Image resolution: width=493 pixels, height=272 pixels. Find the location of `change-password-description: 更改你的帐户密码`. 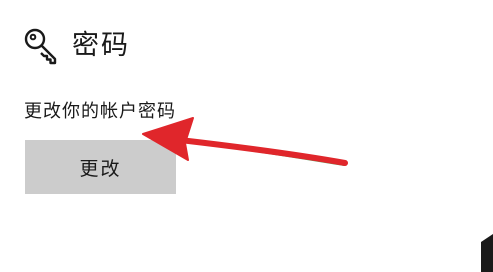

change-password-description: 更改你的帐户密码 is located at coordinates (100, 111).